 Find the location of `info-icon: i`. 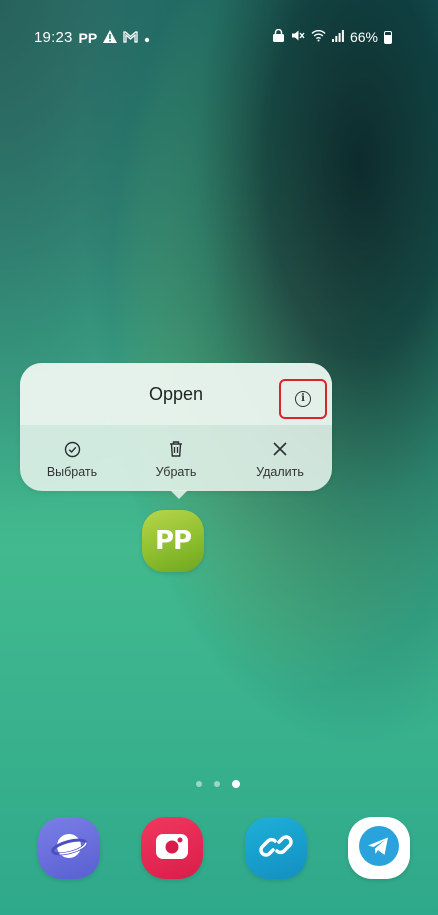

info-icon: i is located at coordinates (303, 399).